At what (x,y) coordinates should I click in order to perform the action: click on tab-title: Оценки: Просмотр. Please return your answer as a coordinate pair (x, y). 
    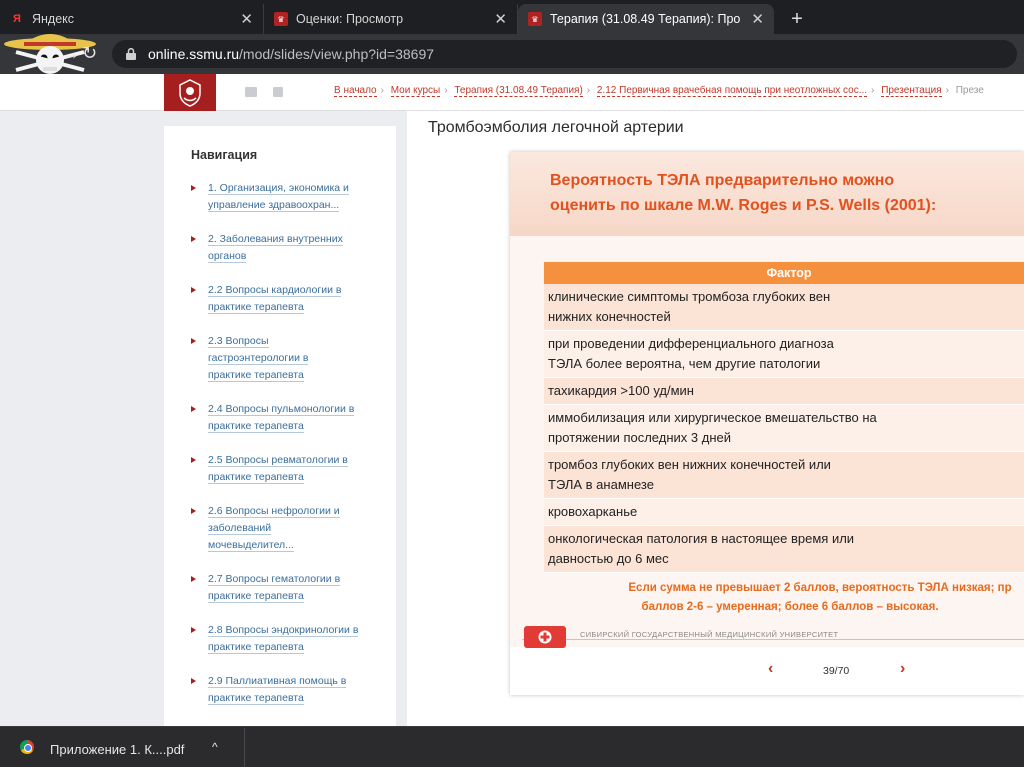
    Looking at the image, I should click on (350, 19).